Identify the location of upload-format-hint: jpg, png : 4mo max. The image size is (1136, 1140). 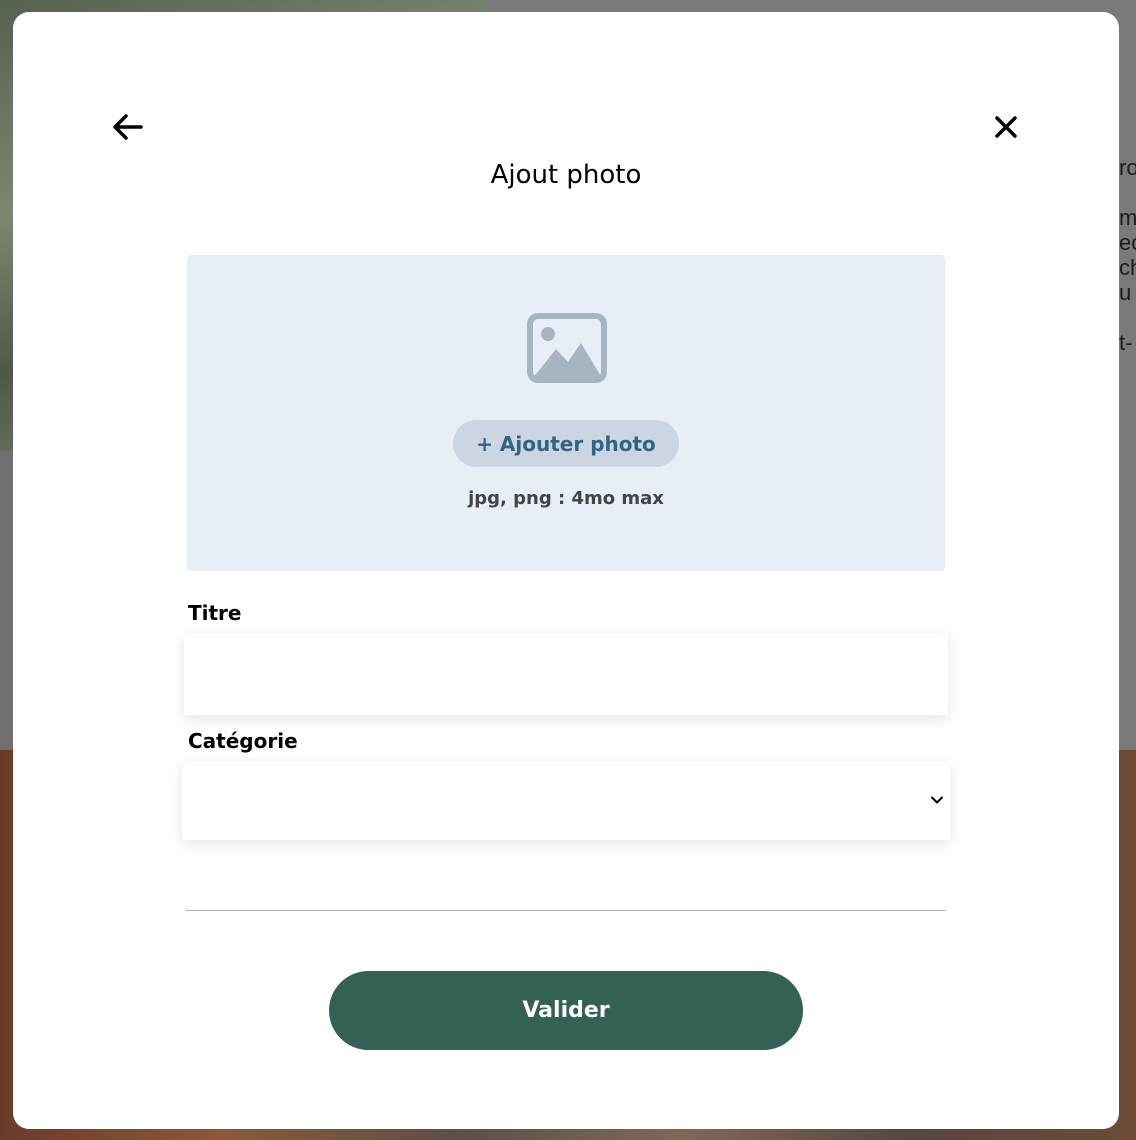
(566, 498).